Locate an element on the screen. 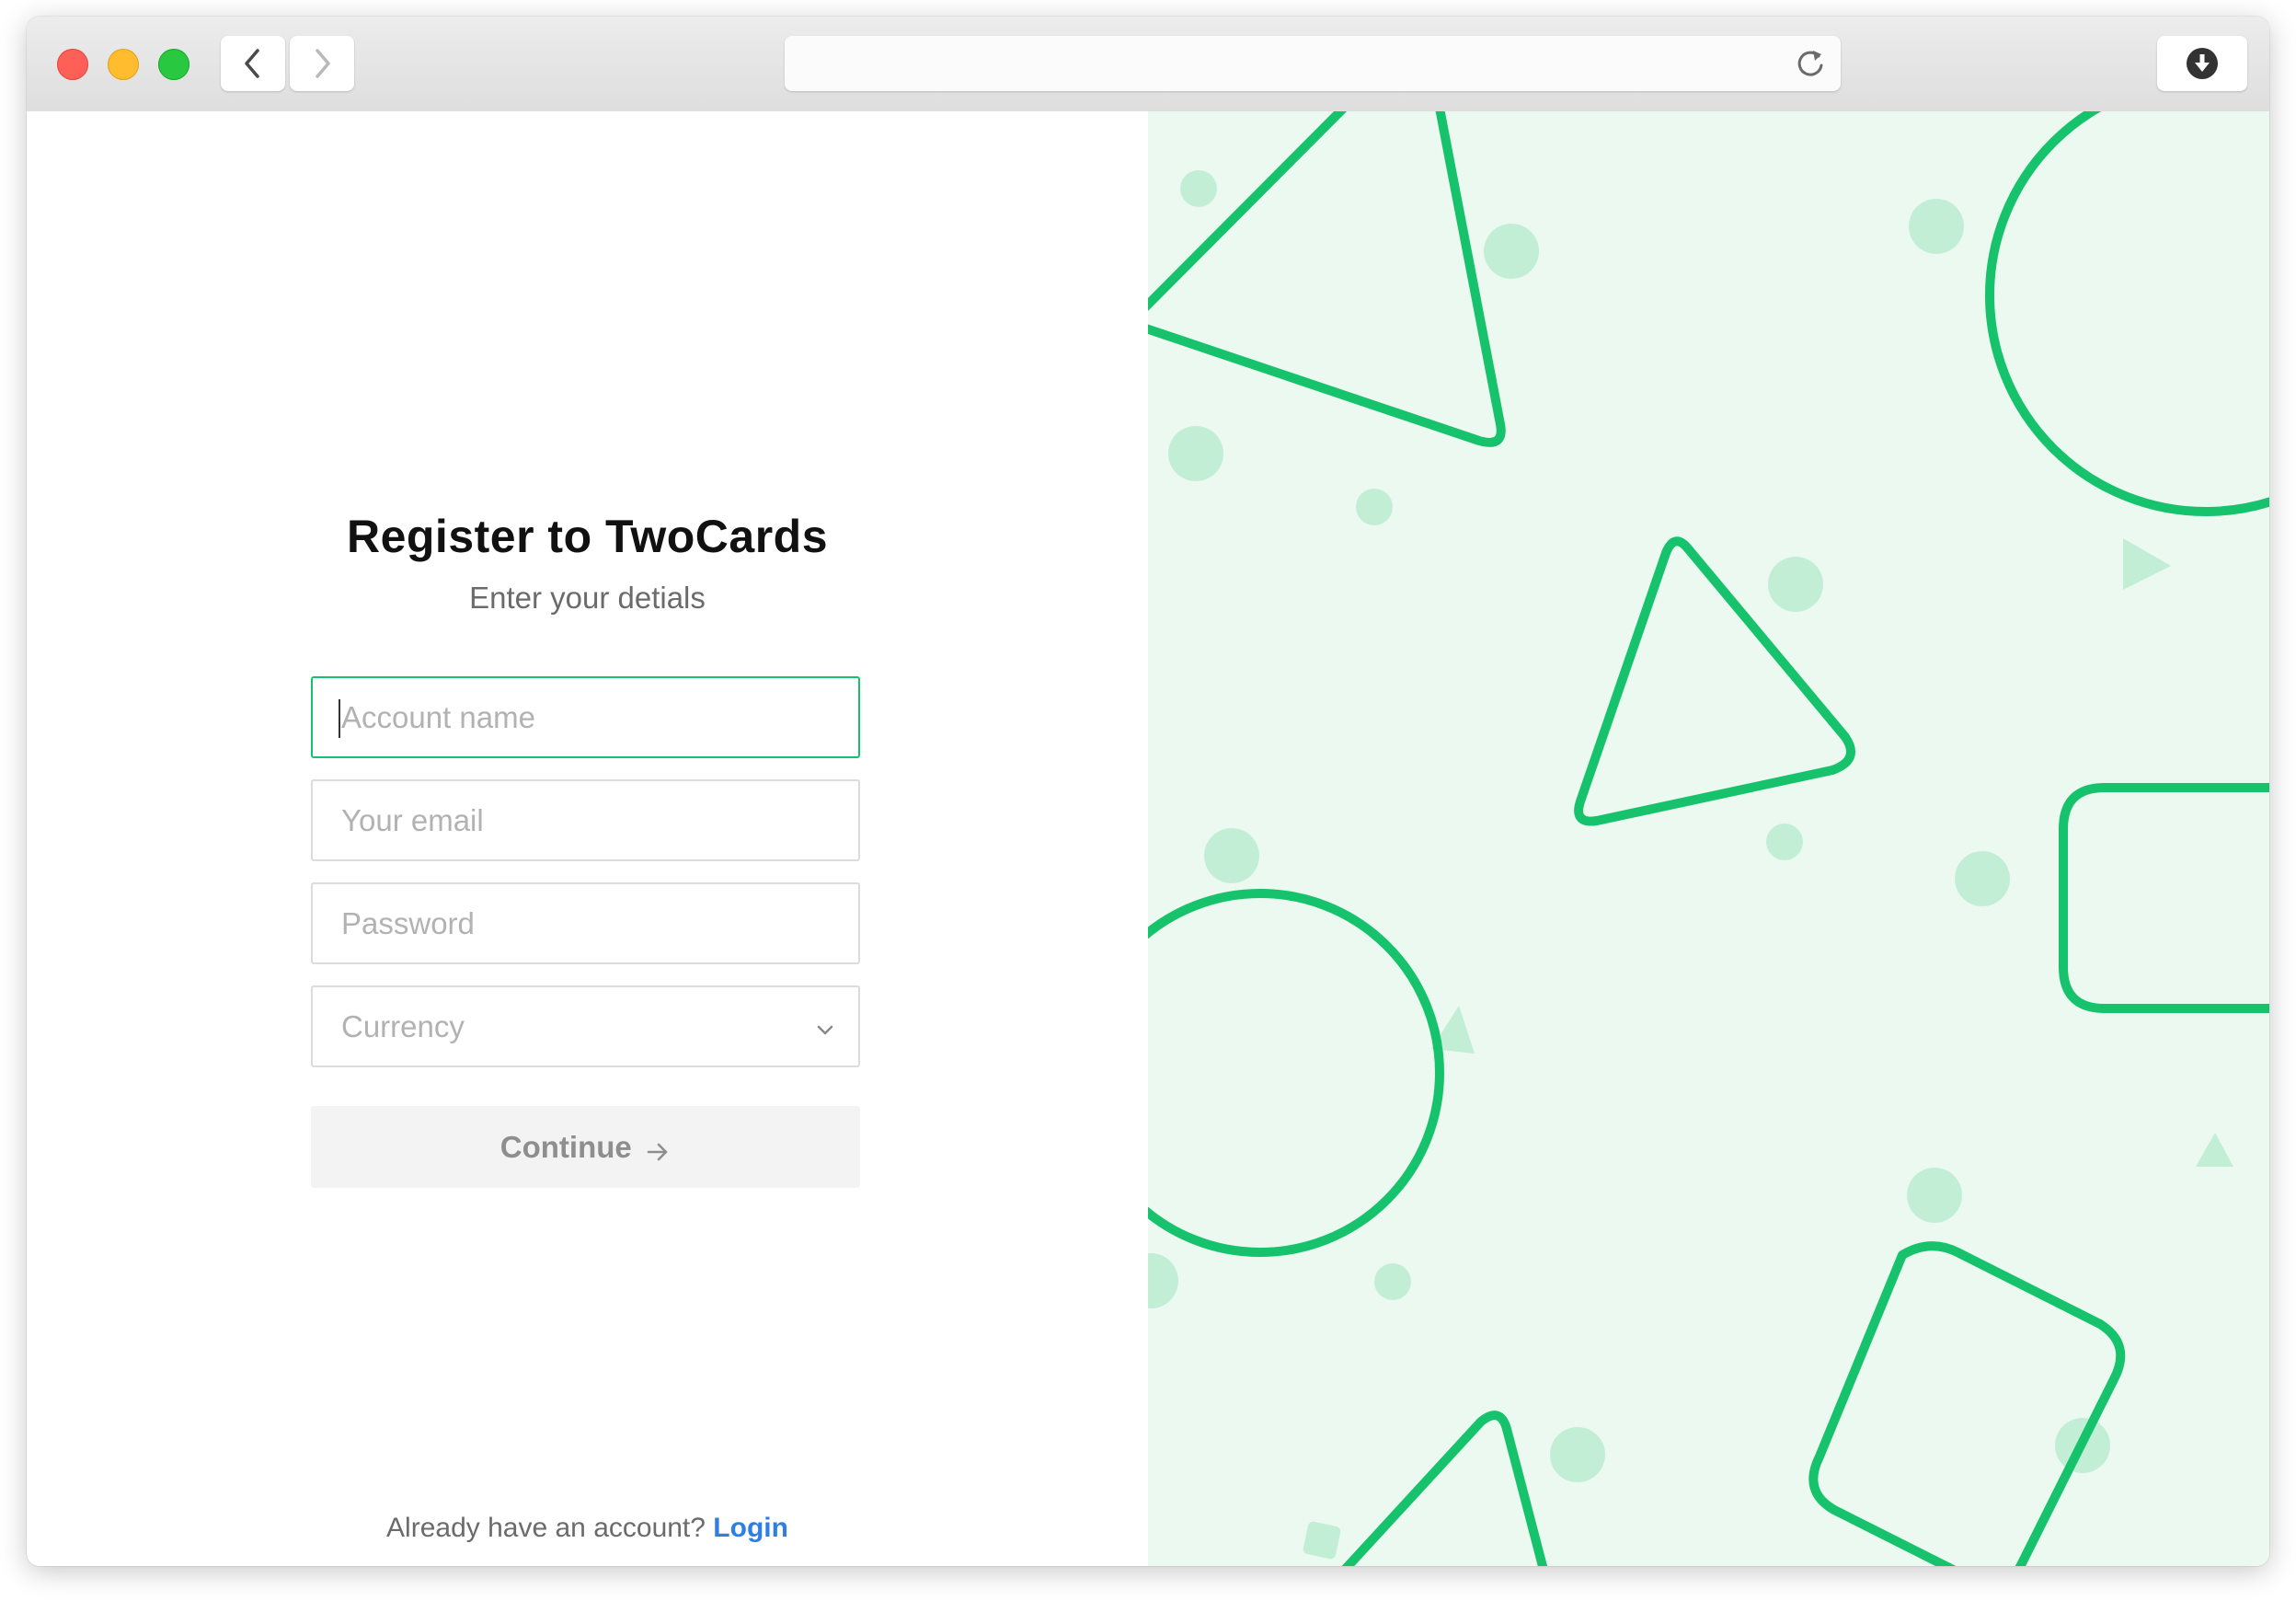  login-prompt: Already have an account? Login is located at coordinates (587, 1528).